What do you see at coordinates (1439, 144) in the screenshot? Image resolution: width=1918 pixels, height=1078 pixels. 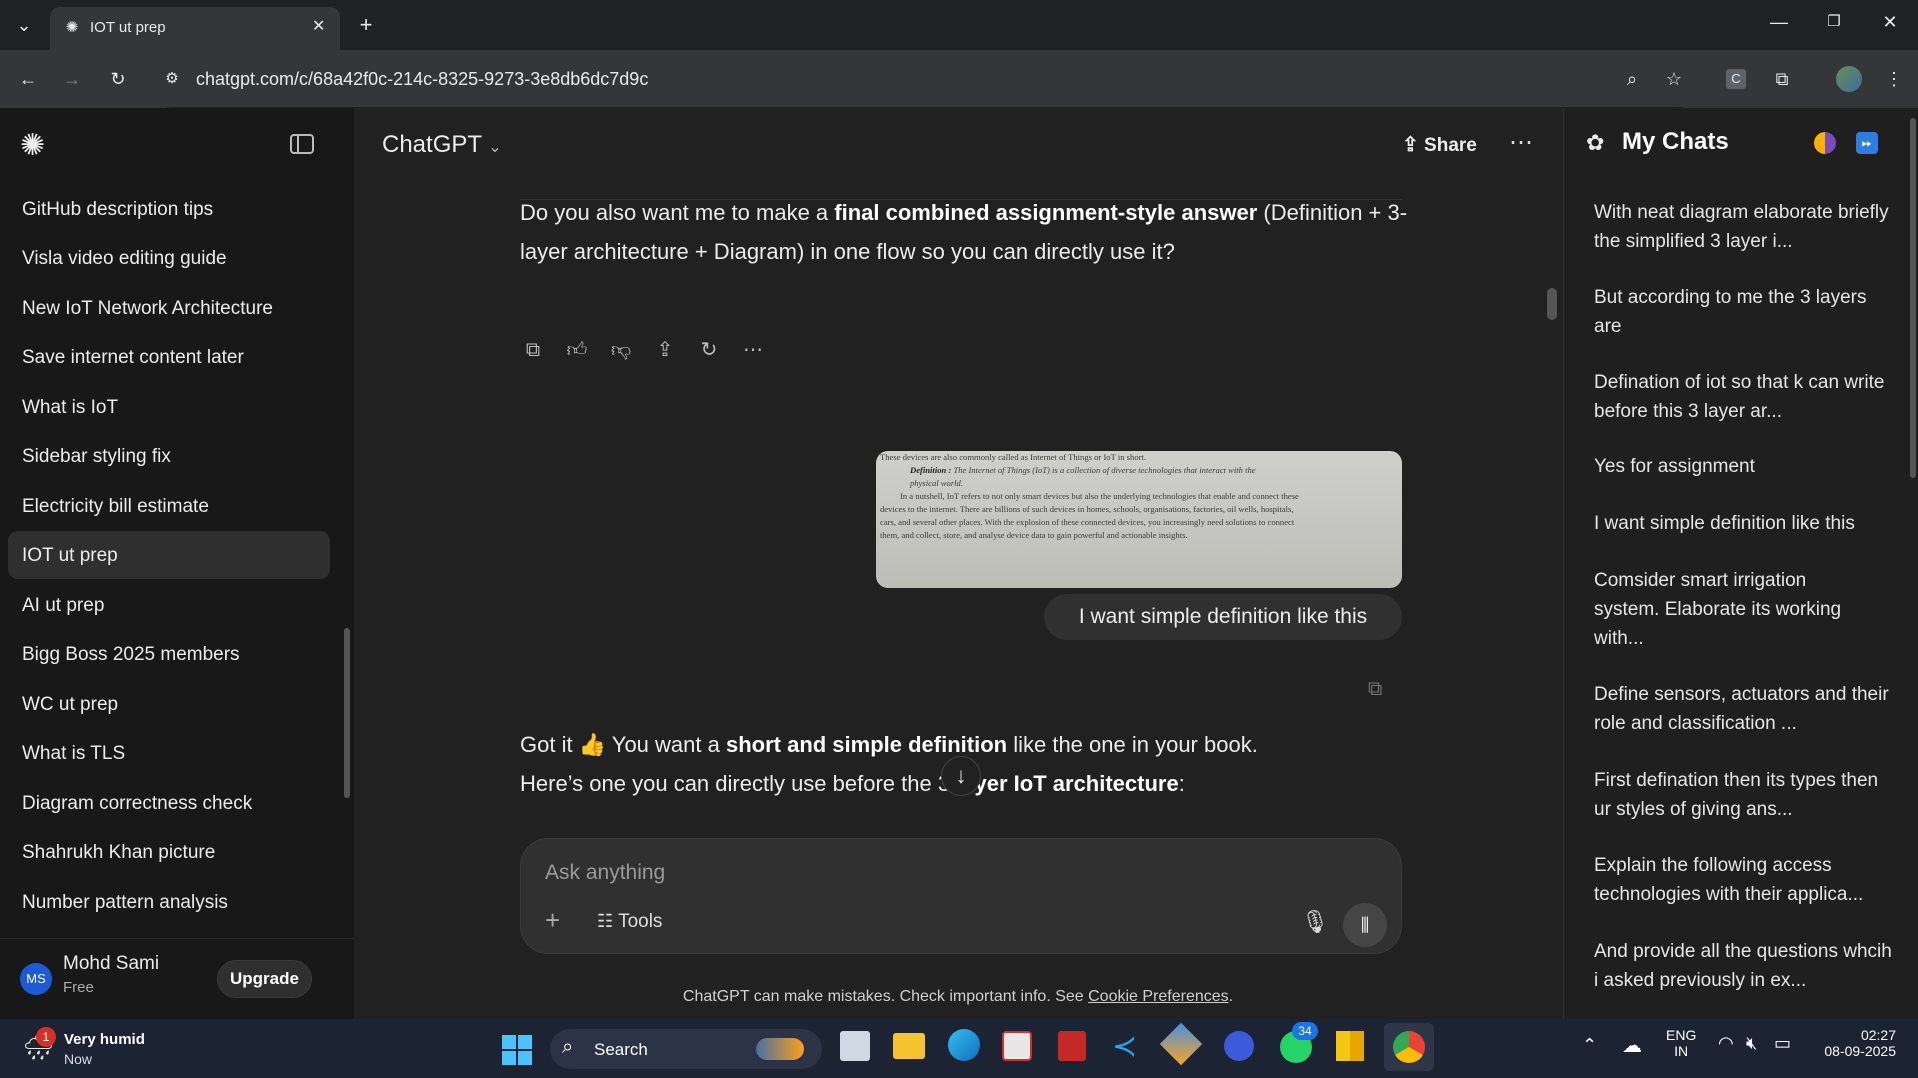 I see `share-button: ⇪ Share` at bounding box center [1439, 144].